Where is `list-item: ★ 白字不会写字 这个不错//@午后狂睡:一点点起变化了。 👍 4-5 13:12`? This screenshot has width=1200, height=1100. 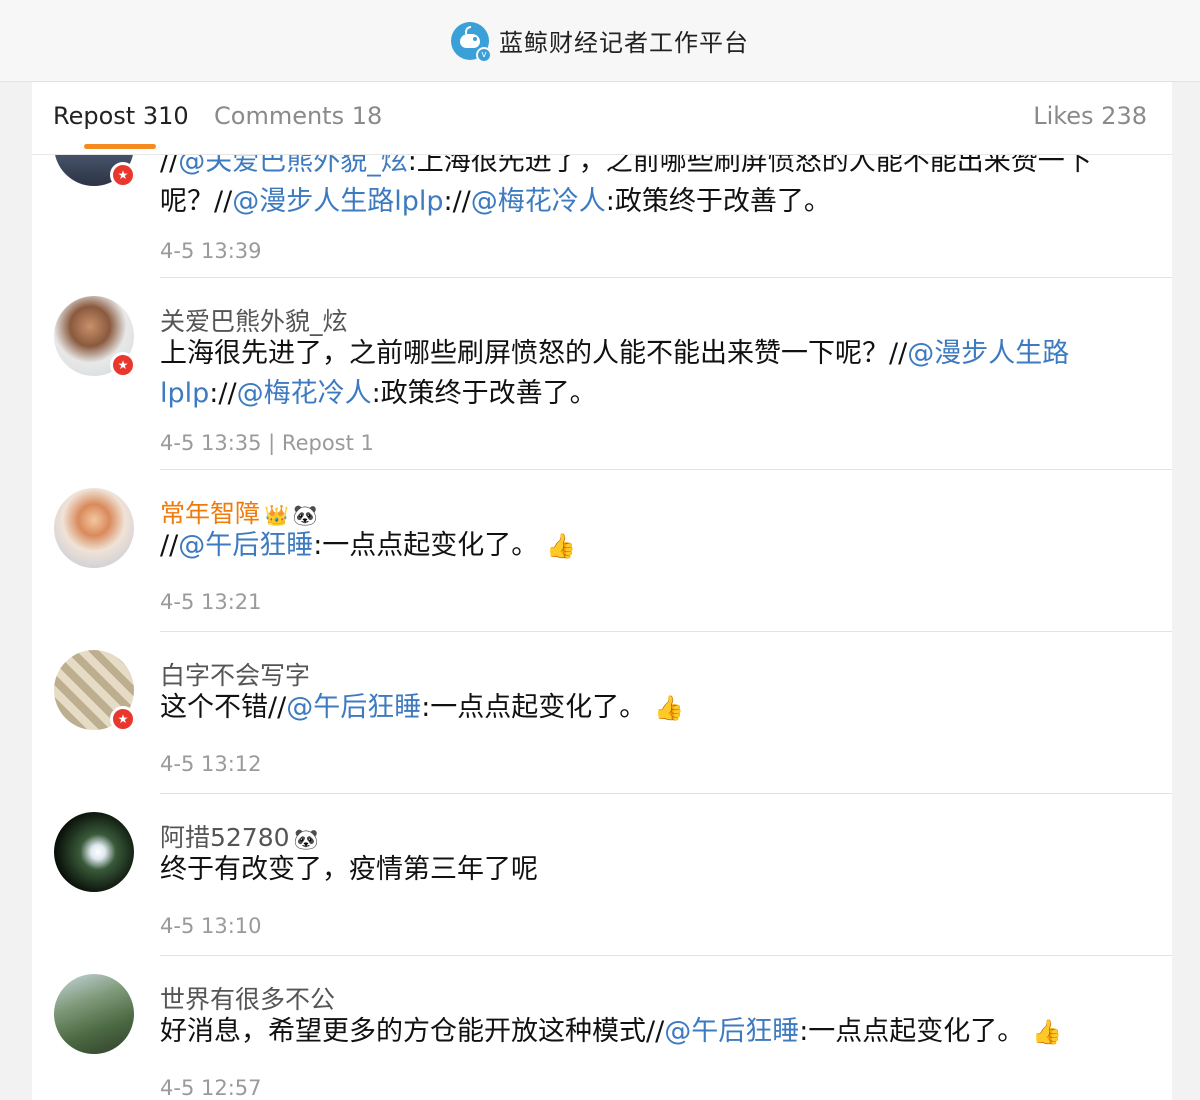
list-item: ★ 白字不会写字 这个不错//@午后狂睡:一点点起变化了。 👍 4-5 13:12 is located at coordinates (602, 713).